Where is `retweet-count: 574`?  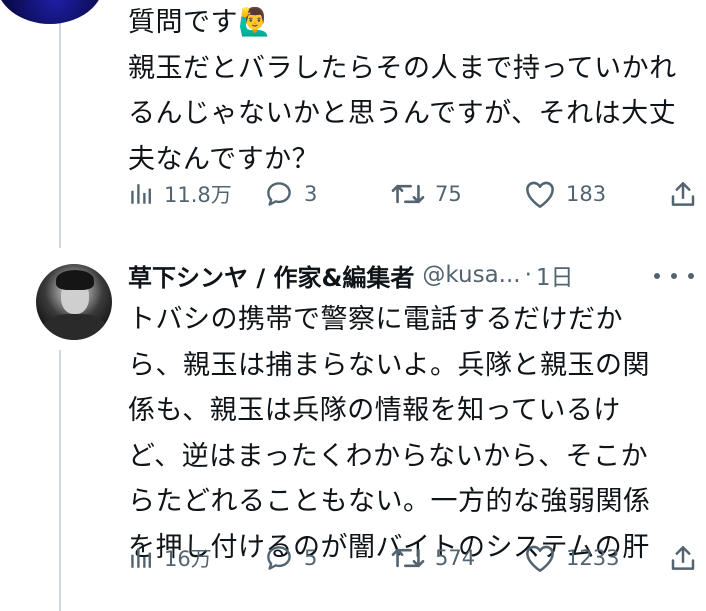 retweet-count: 574 is located at coordinates (455, 558).